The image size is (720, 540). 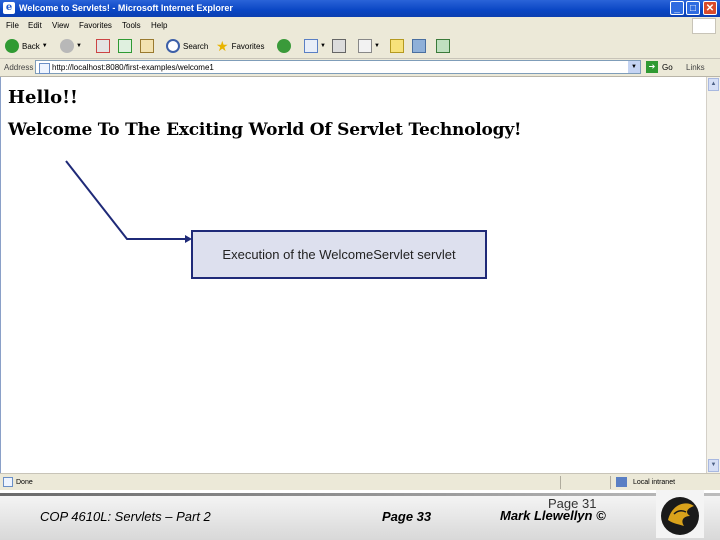 I want to click on menu-tools: Tools, so click(x=131, y=25).